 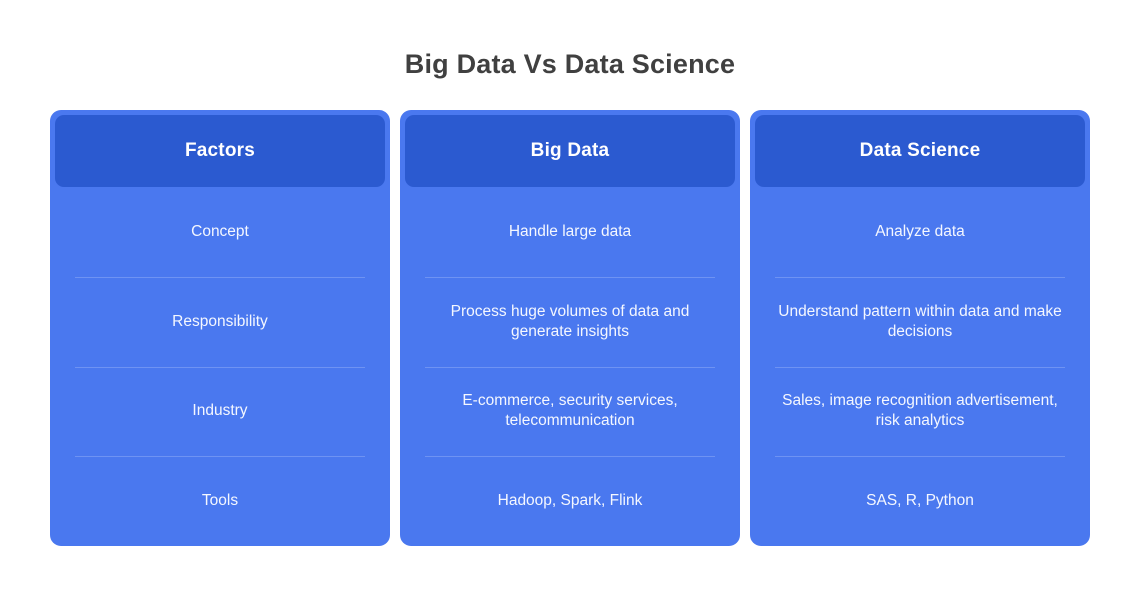 I want to click on table-cell: Tools, so click(x=220, y=501).